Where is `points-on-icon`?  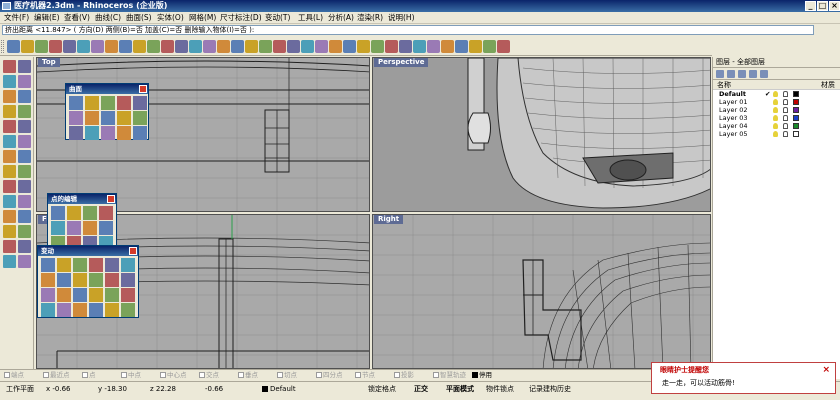 points-on-icon is located at coordinates (24, 261).